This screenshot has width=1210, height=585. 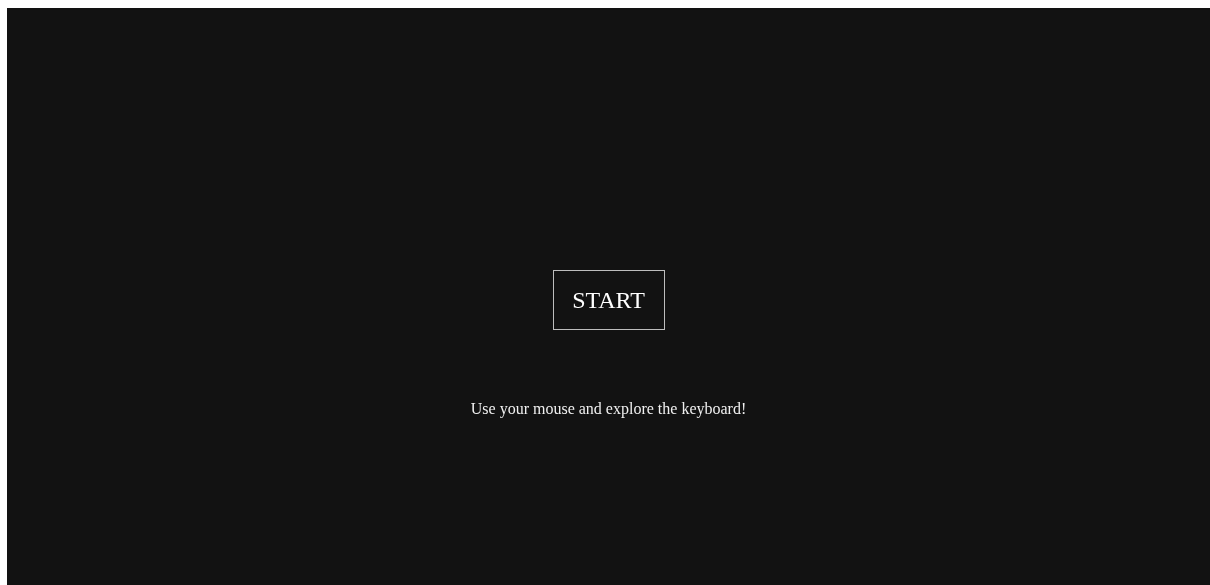 What do you see at coordinates (608, 300) in the screenshot?
I see `start-button: START` at bounding box center [608, 300].